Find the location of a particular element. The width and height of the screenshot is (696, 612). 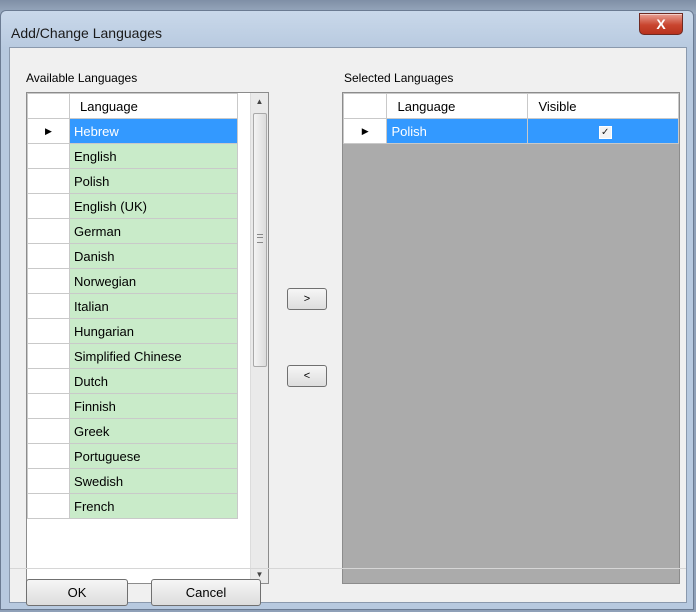

close-button: X is located at coordinates (661, 24).